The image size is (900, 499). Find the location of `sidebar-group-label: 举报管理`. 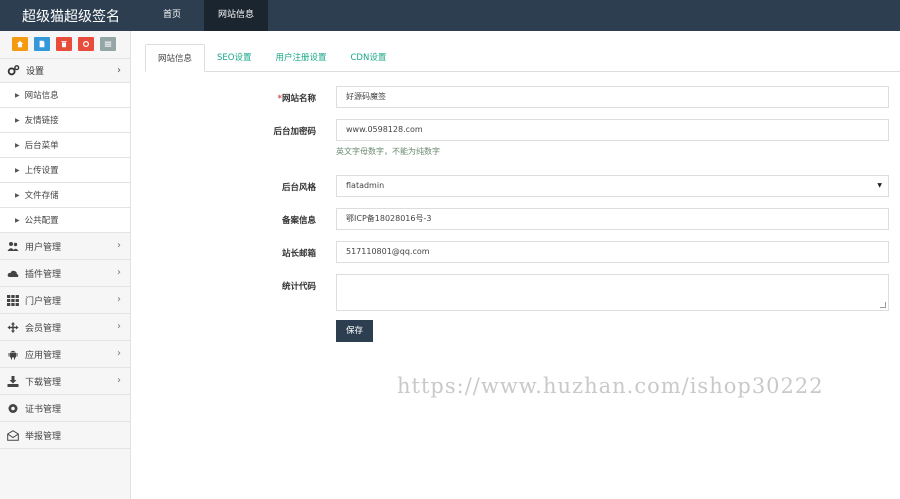

sidebar-group-label: 举报管理 is located at coordinates (43, 436).